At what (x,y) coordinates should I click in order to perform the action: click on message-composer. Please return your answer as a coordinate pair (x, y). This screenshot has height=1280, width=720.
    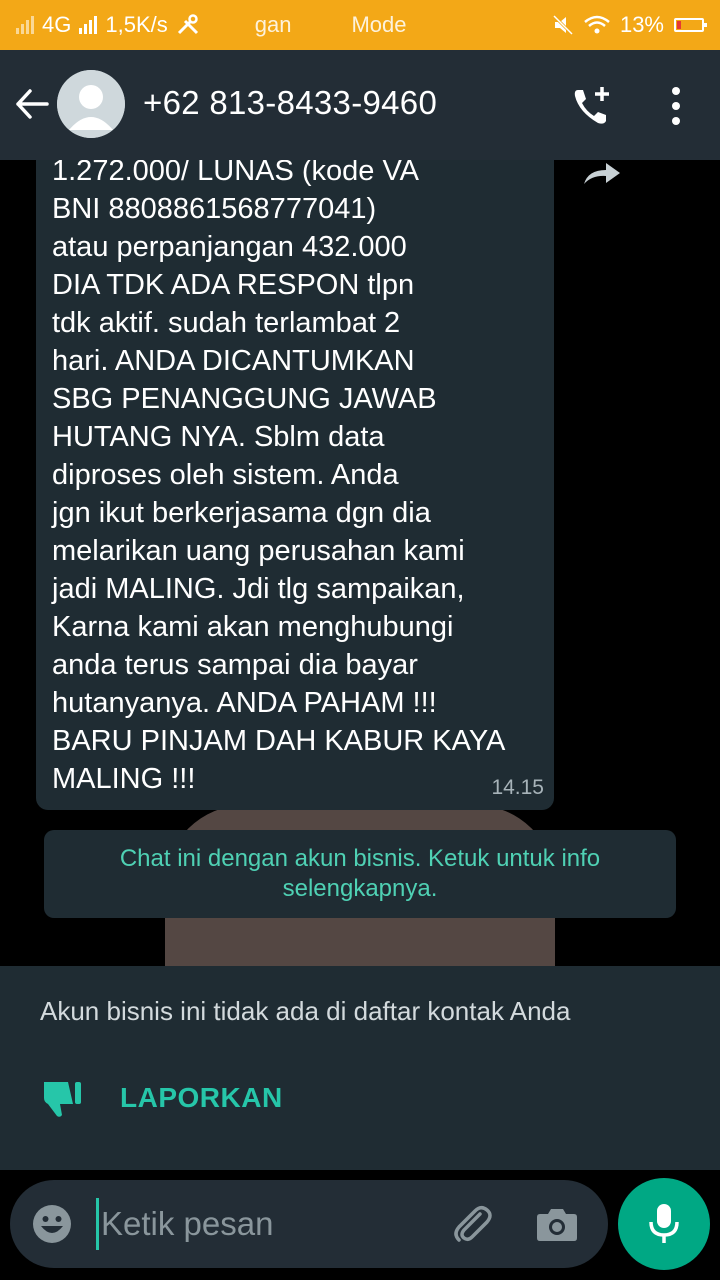
    Looking at the image, I should click on (309, 1224).